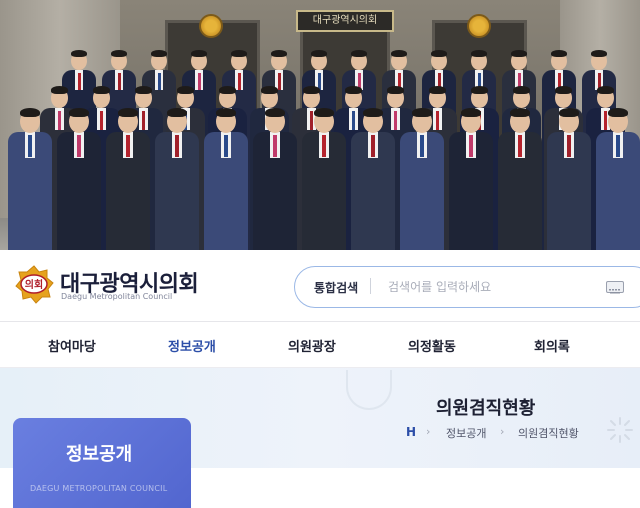  What do you see at coordinates (486, 408) in the screenshot?
I see `page-title: 의원겸직현황` at bounding box center [486, 408].